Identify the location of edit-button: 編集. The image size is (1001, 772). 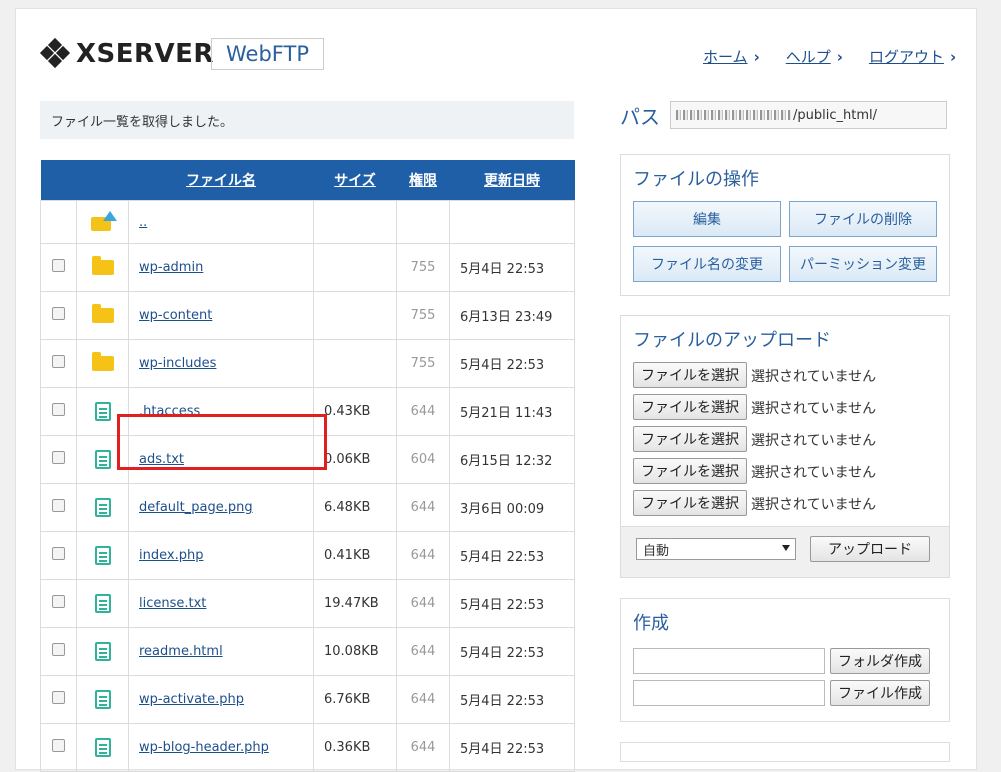
(707, 219).